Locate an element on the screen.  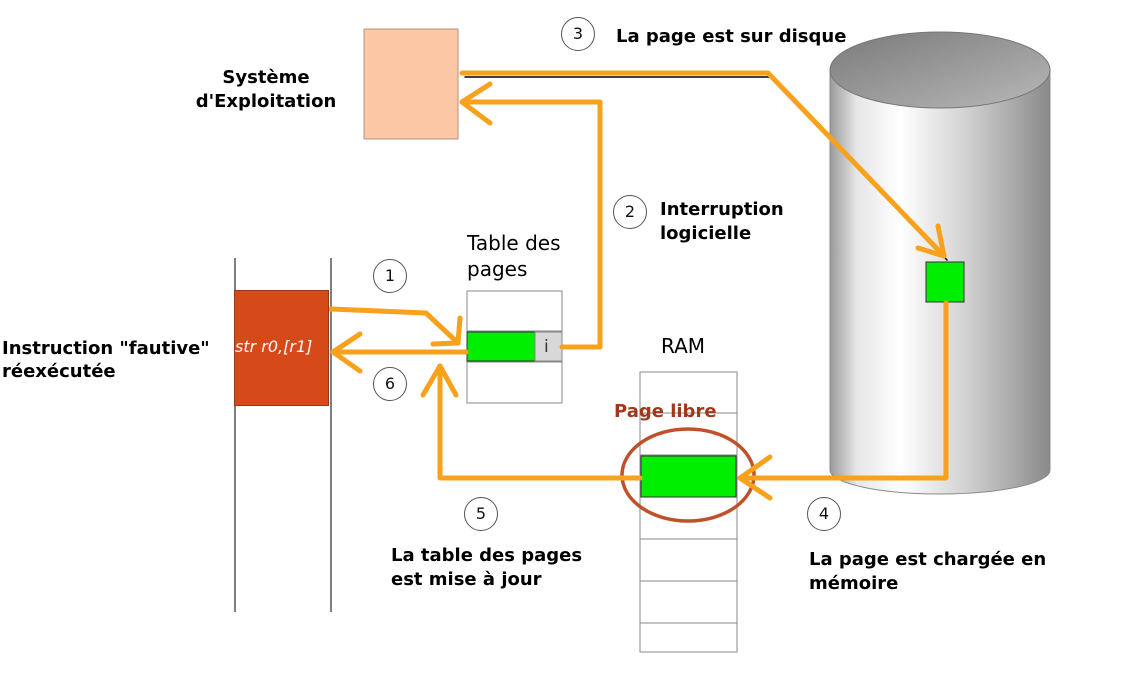
os-box is located at coordinates (411, 84).